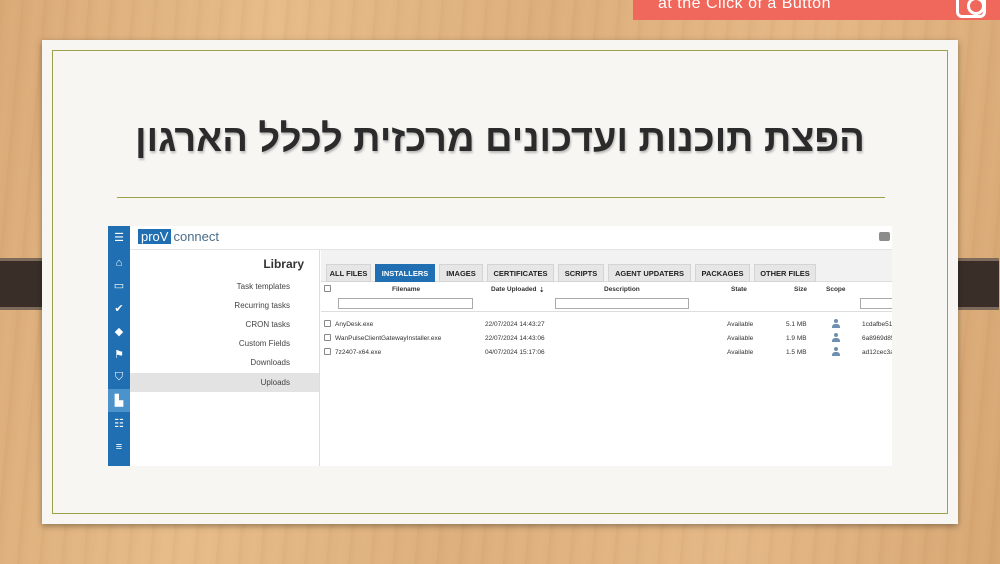 This screenshot has width=1000, height=564. What do you see at coordinates (268, 324) in the screenshot?
I see `library-item-cron-tasks: CRON tasks` at bounding box center [268, 324].